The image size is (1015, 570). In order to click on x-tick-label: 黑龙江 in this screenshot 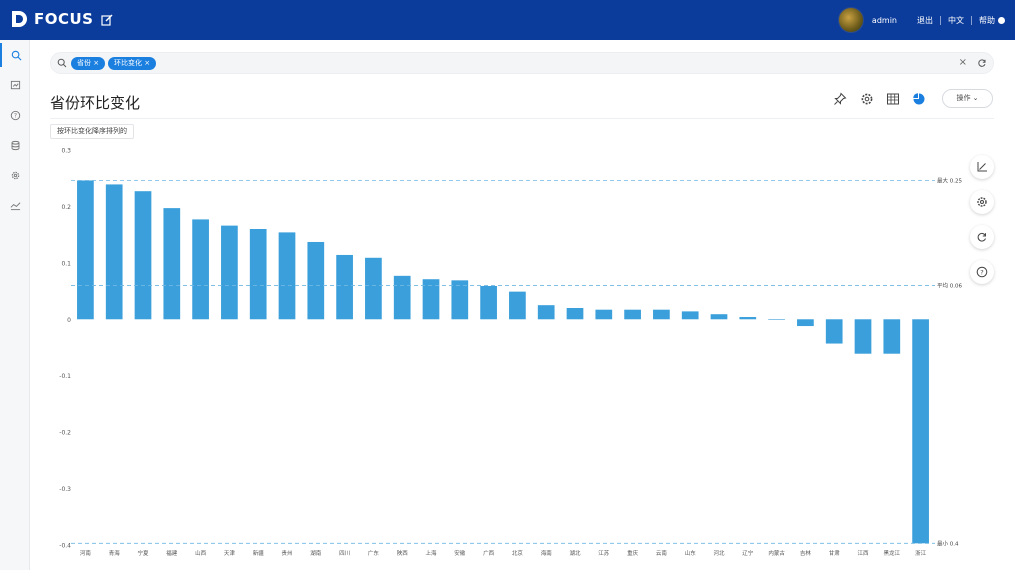, I will do `click(892, 553)`.